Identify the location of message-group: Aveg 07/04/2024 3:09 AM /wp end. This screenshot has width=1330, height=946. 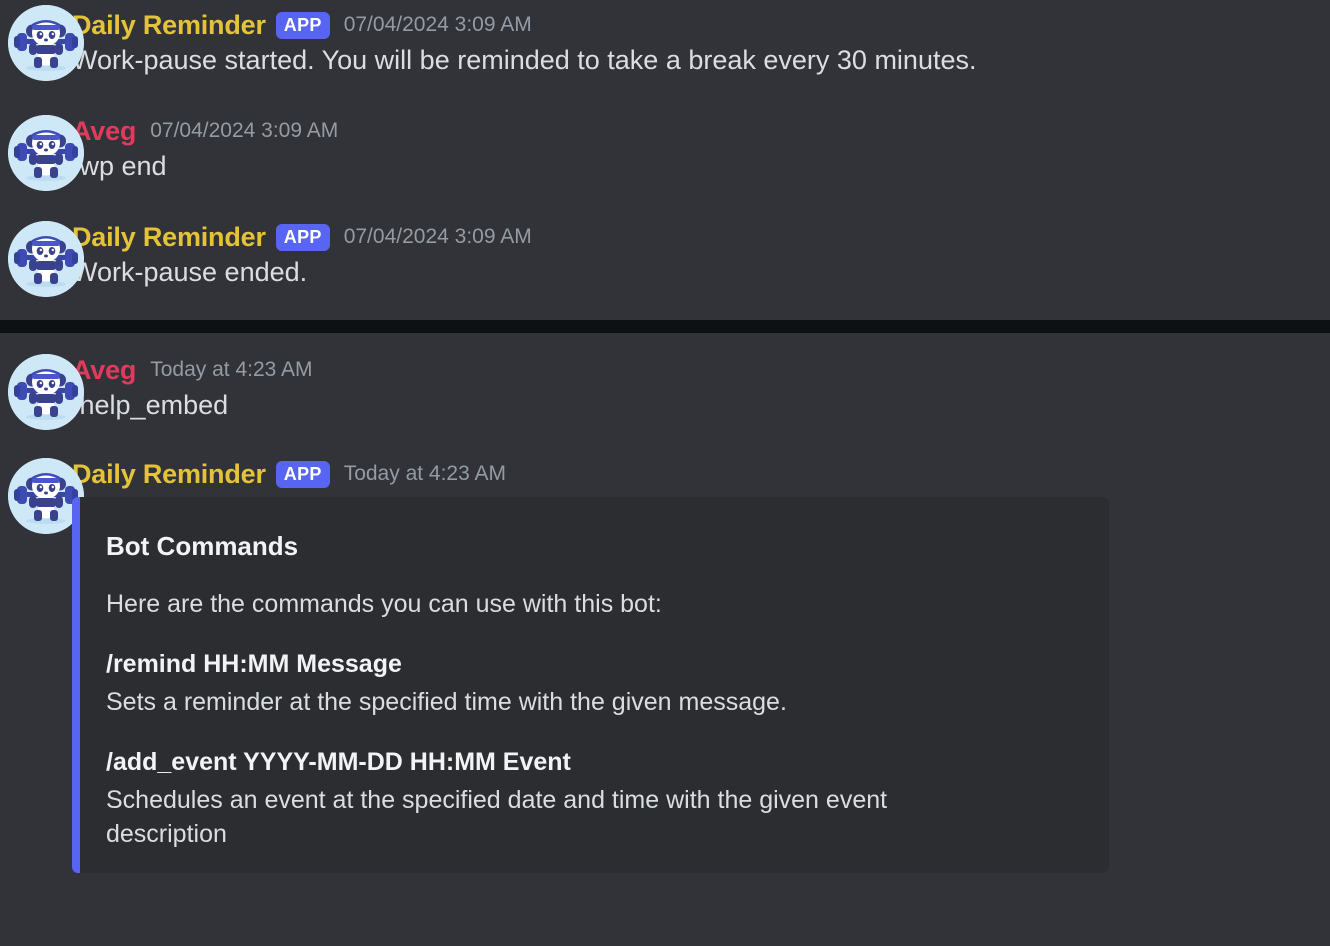
(665, 150).